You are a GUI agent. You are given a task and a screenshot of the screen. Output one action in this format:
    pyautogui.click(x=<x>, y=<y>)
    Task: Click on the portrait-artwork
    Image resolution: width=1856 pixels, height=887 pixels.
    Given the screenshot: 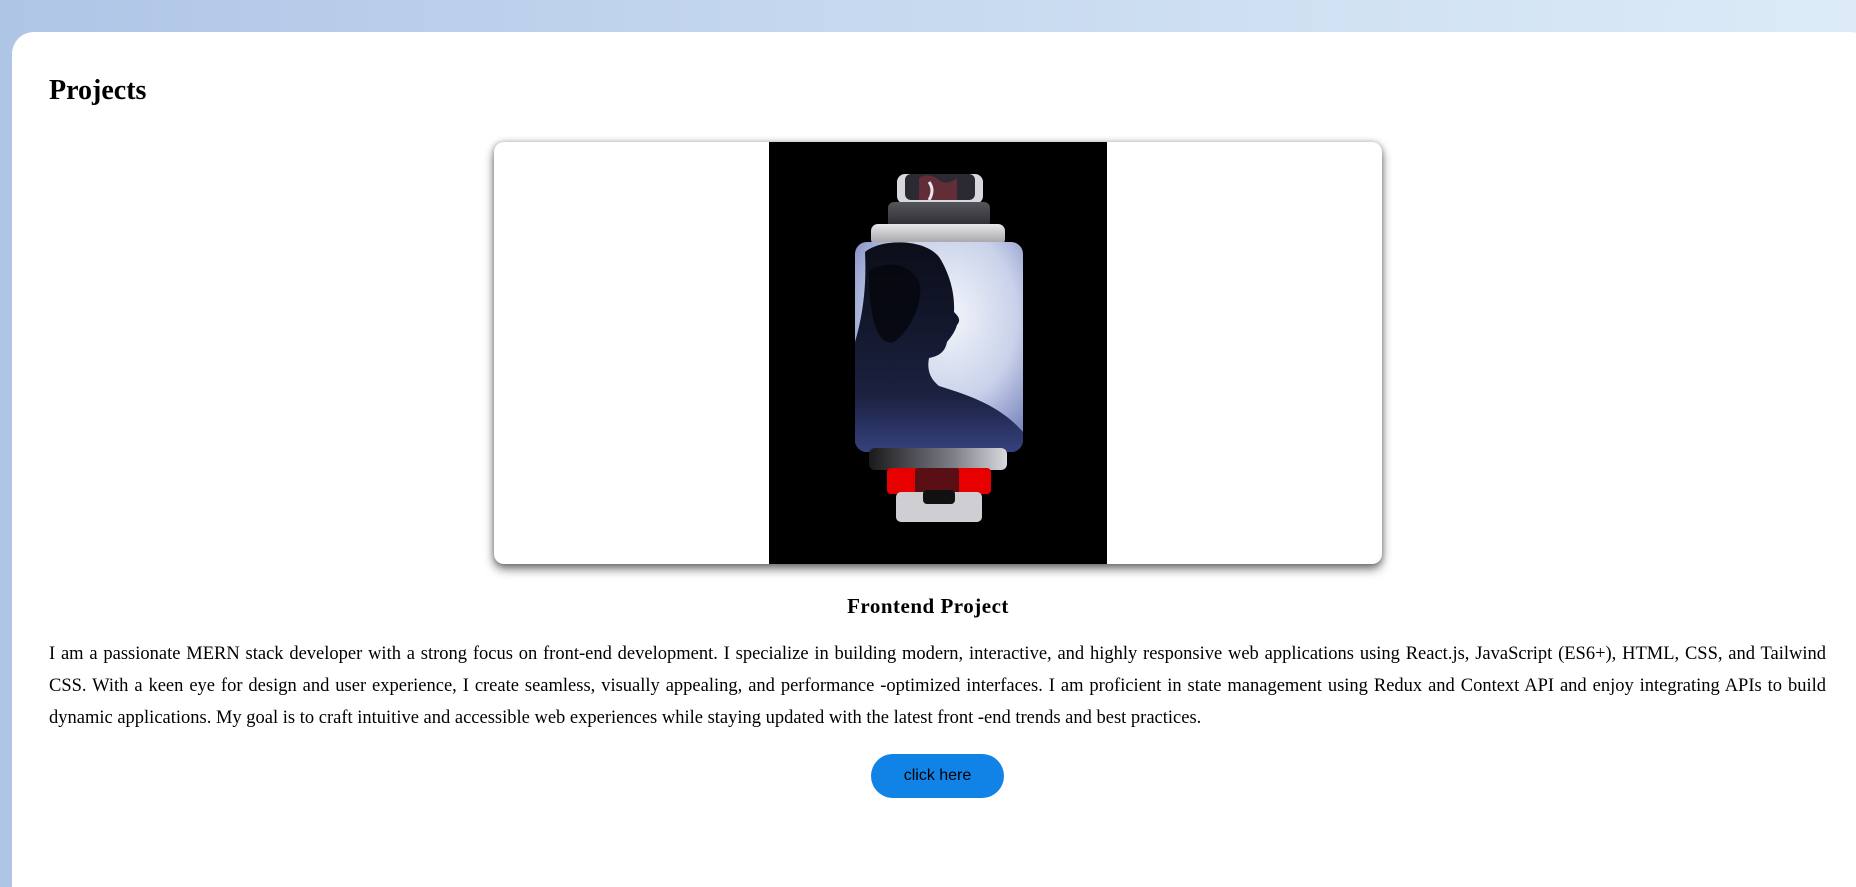 What is the action you would take?
    pyautogui.click(x=939, y=348)
    